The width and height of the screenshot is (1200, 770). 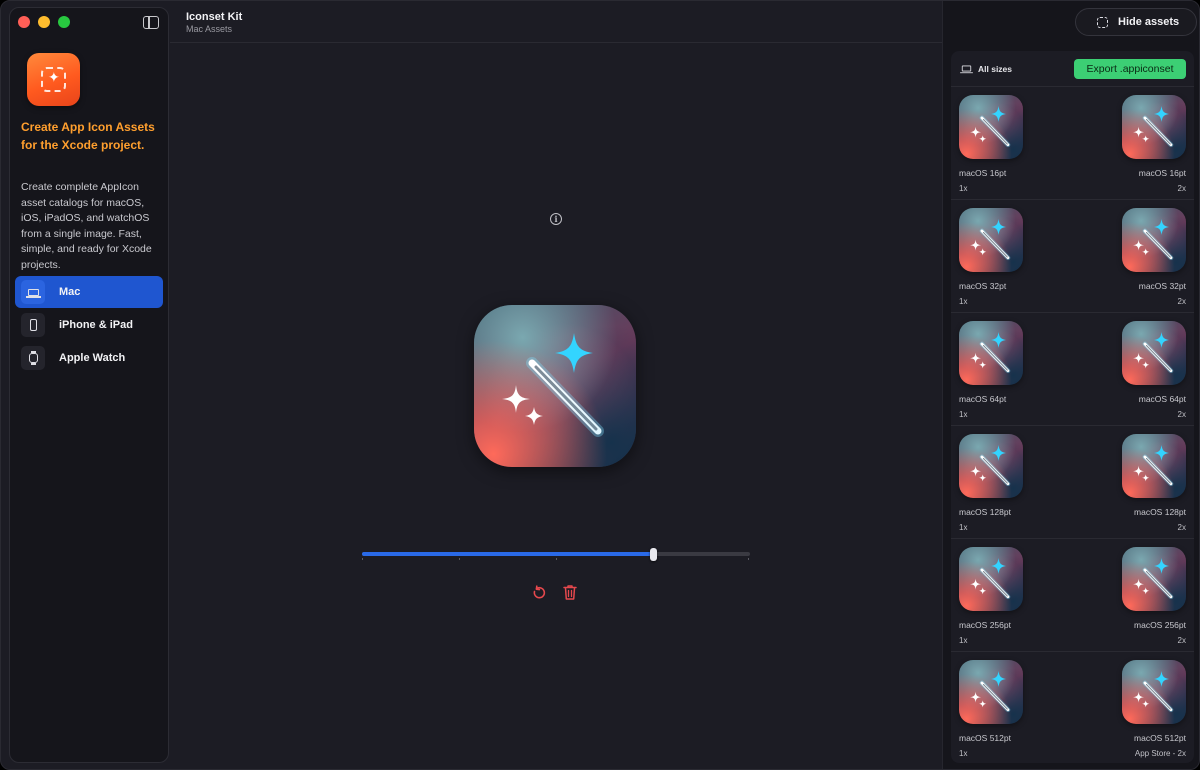 What do you see at coordinates (539, 593) in the screenshot?
I see `reset-icon` at bounding box center [539, 593].